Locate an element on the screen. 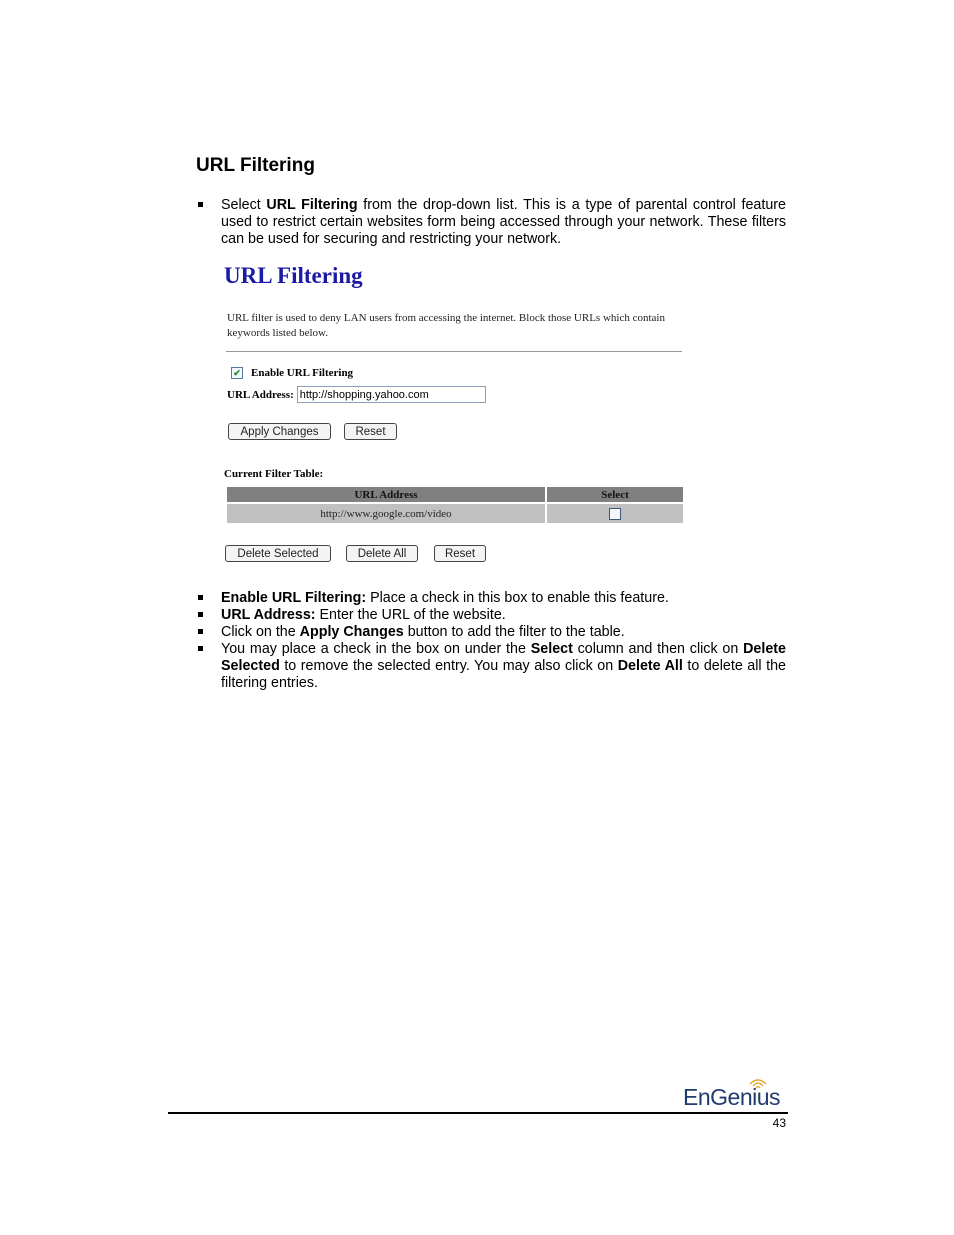 The image size is (954, 1235). logo-text: EnGenius is located at coordinates (732, 1097).